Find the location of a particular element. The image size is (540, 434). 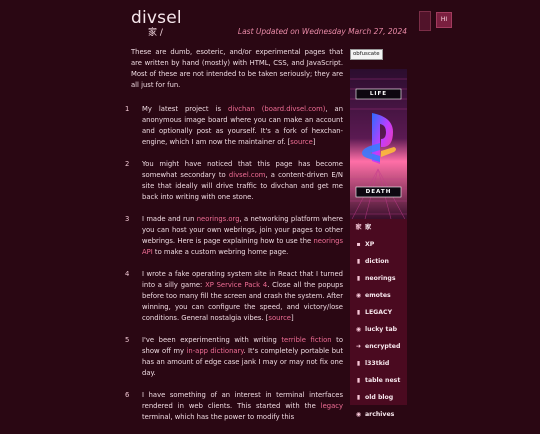

hero-image: LIFE DEATH is located at coordinates (378, 146).